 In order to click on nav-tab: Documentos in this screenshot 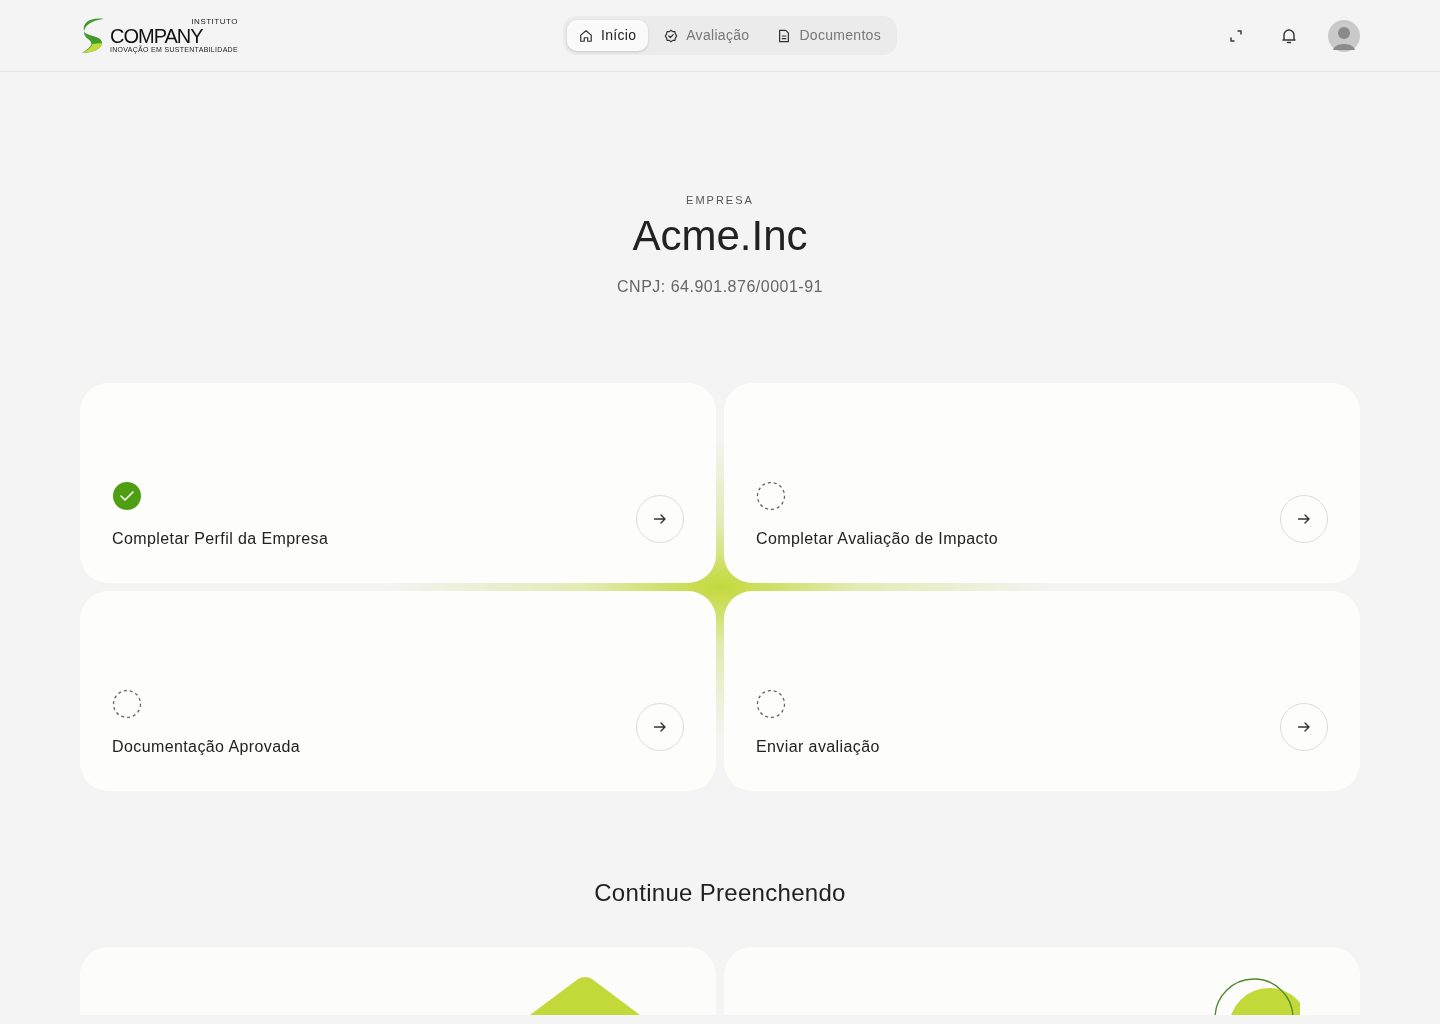, I will do `click(829, 35)`.